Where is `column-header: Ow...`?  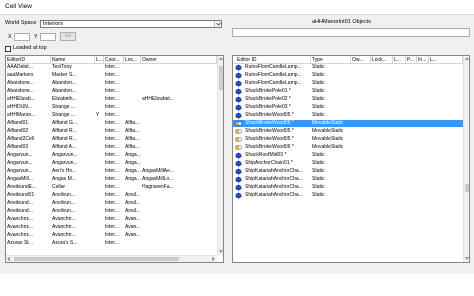
column-header: Ow... is located at coordinates (361, 60).